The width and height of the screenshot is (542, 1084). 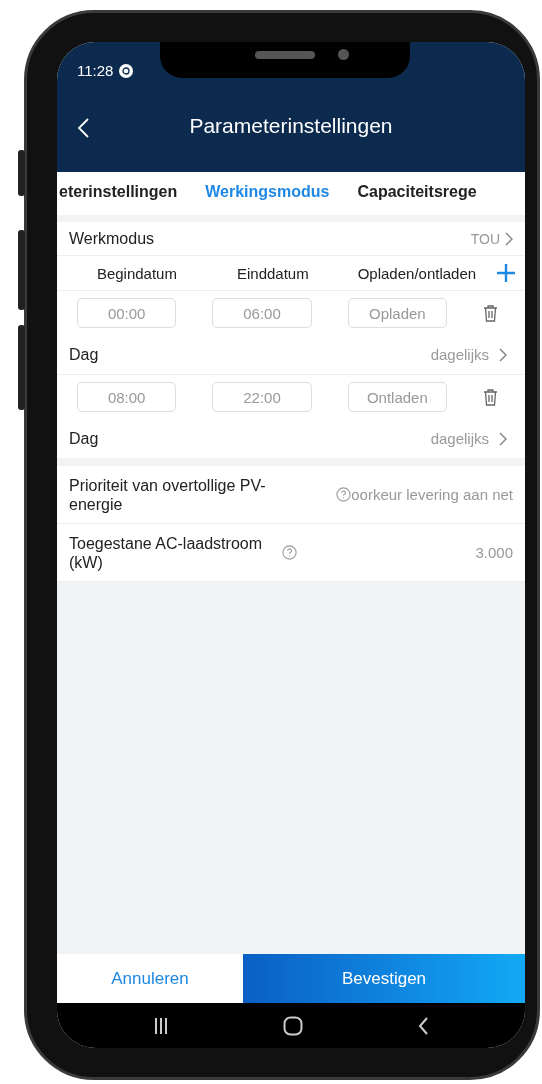 I want to click on camera-icon, so click(x=343, y=54).